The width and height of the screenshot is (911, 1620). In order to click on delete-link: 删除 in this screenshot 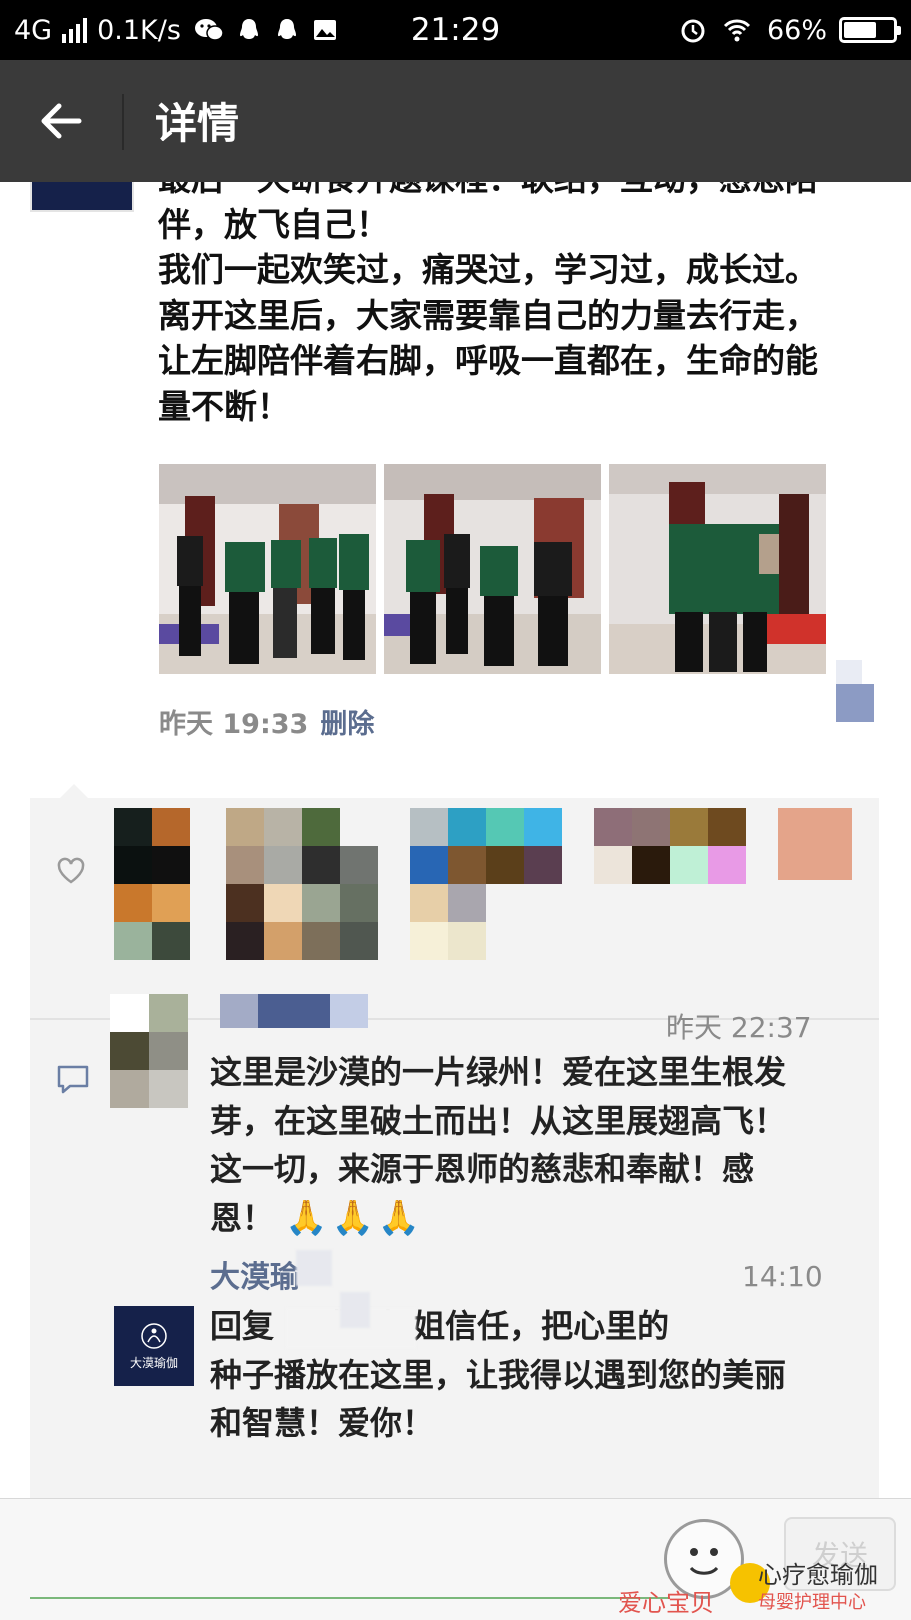, I will do `click(347, 721)`.